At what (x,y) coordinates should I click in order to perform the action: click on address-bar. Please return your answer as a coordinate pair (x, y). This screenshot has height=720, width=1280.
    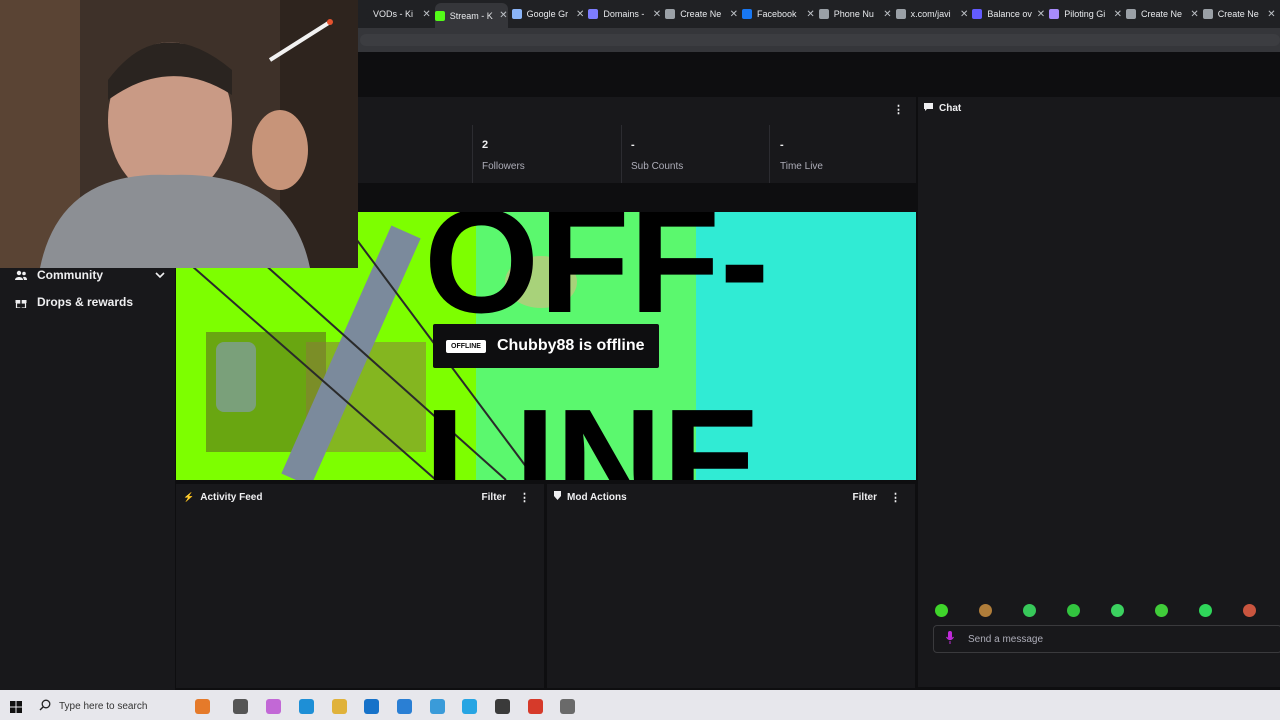
    Looking at the image, I should click on (820, 40).